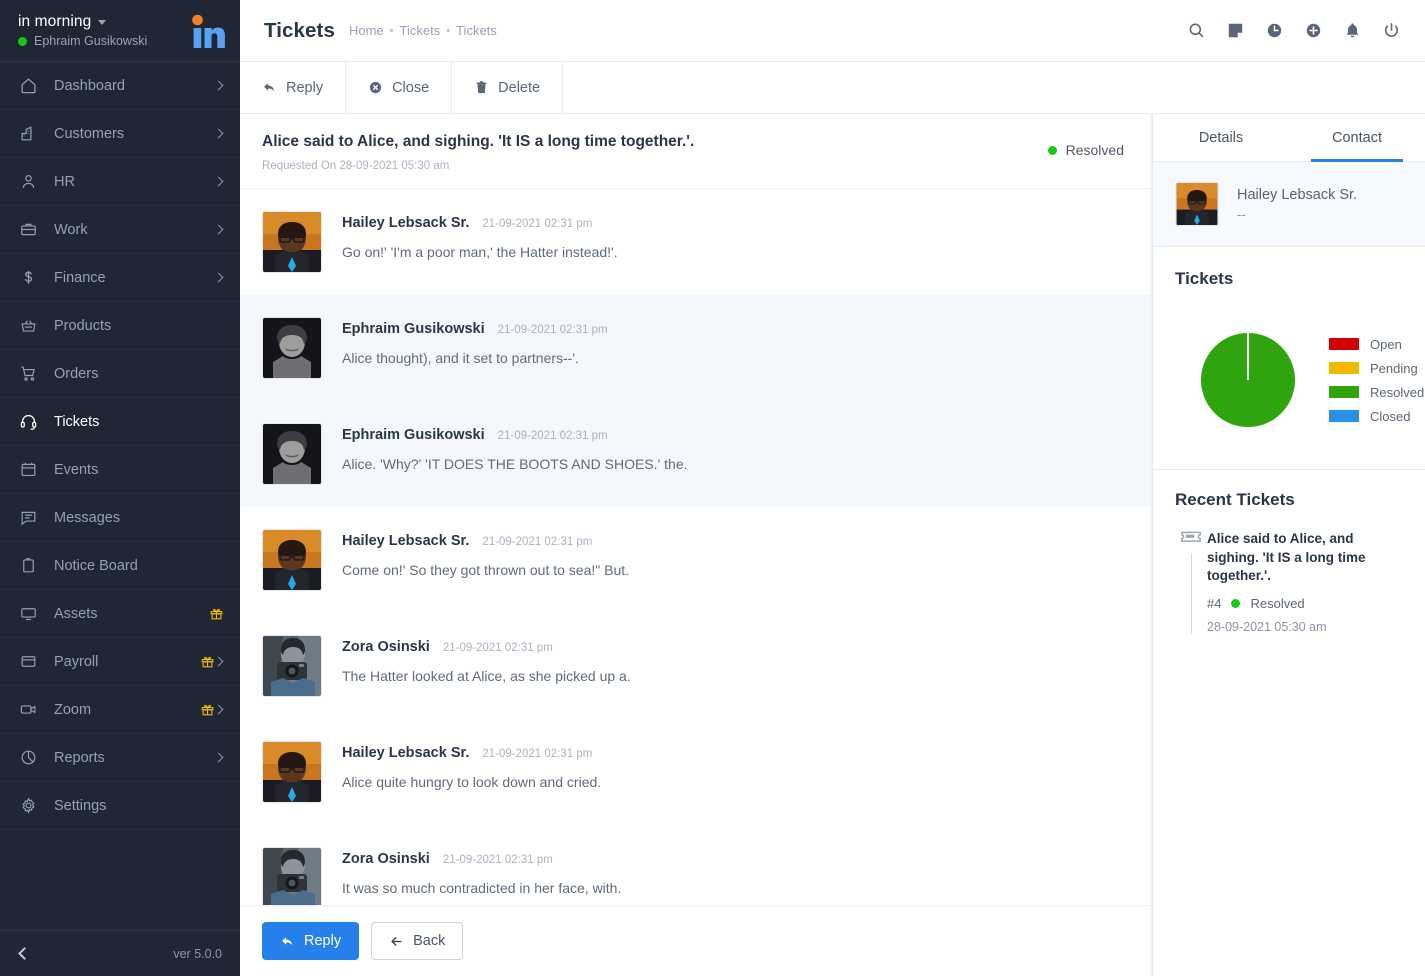  What do you see at coordinates (406, 223) in the screenshot?
I see `message-sender: Hailey Lebsack Sr.` at bounding box center [406, 223].